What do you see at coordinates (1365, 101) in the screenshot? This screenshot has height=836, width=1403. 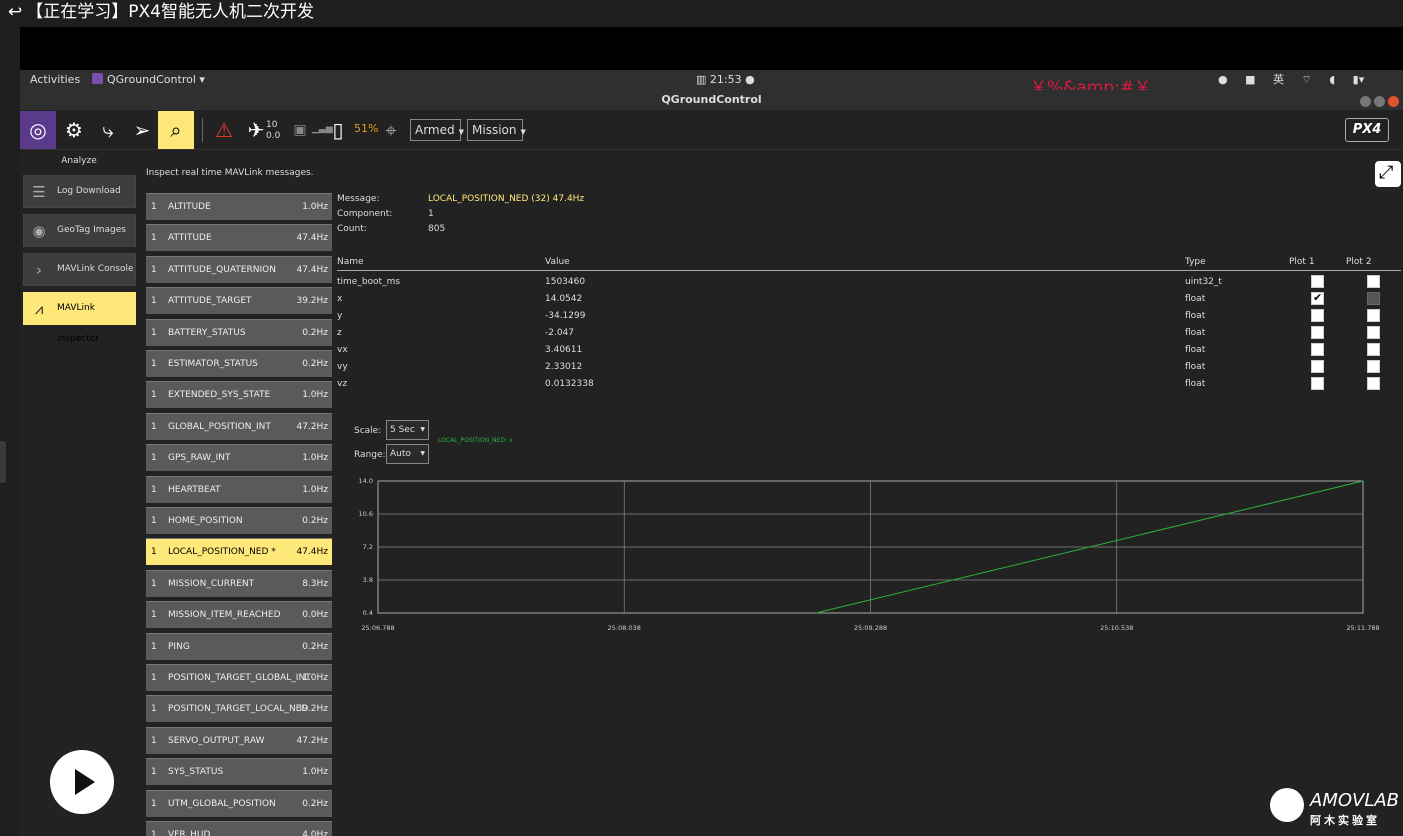 I see `minimize-icon` at bounding box center [1365, 101].